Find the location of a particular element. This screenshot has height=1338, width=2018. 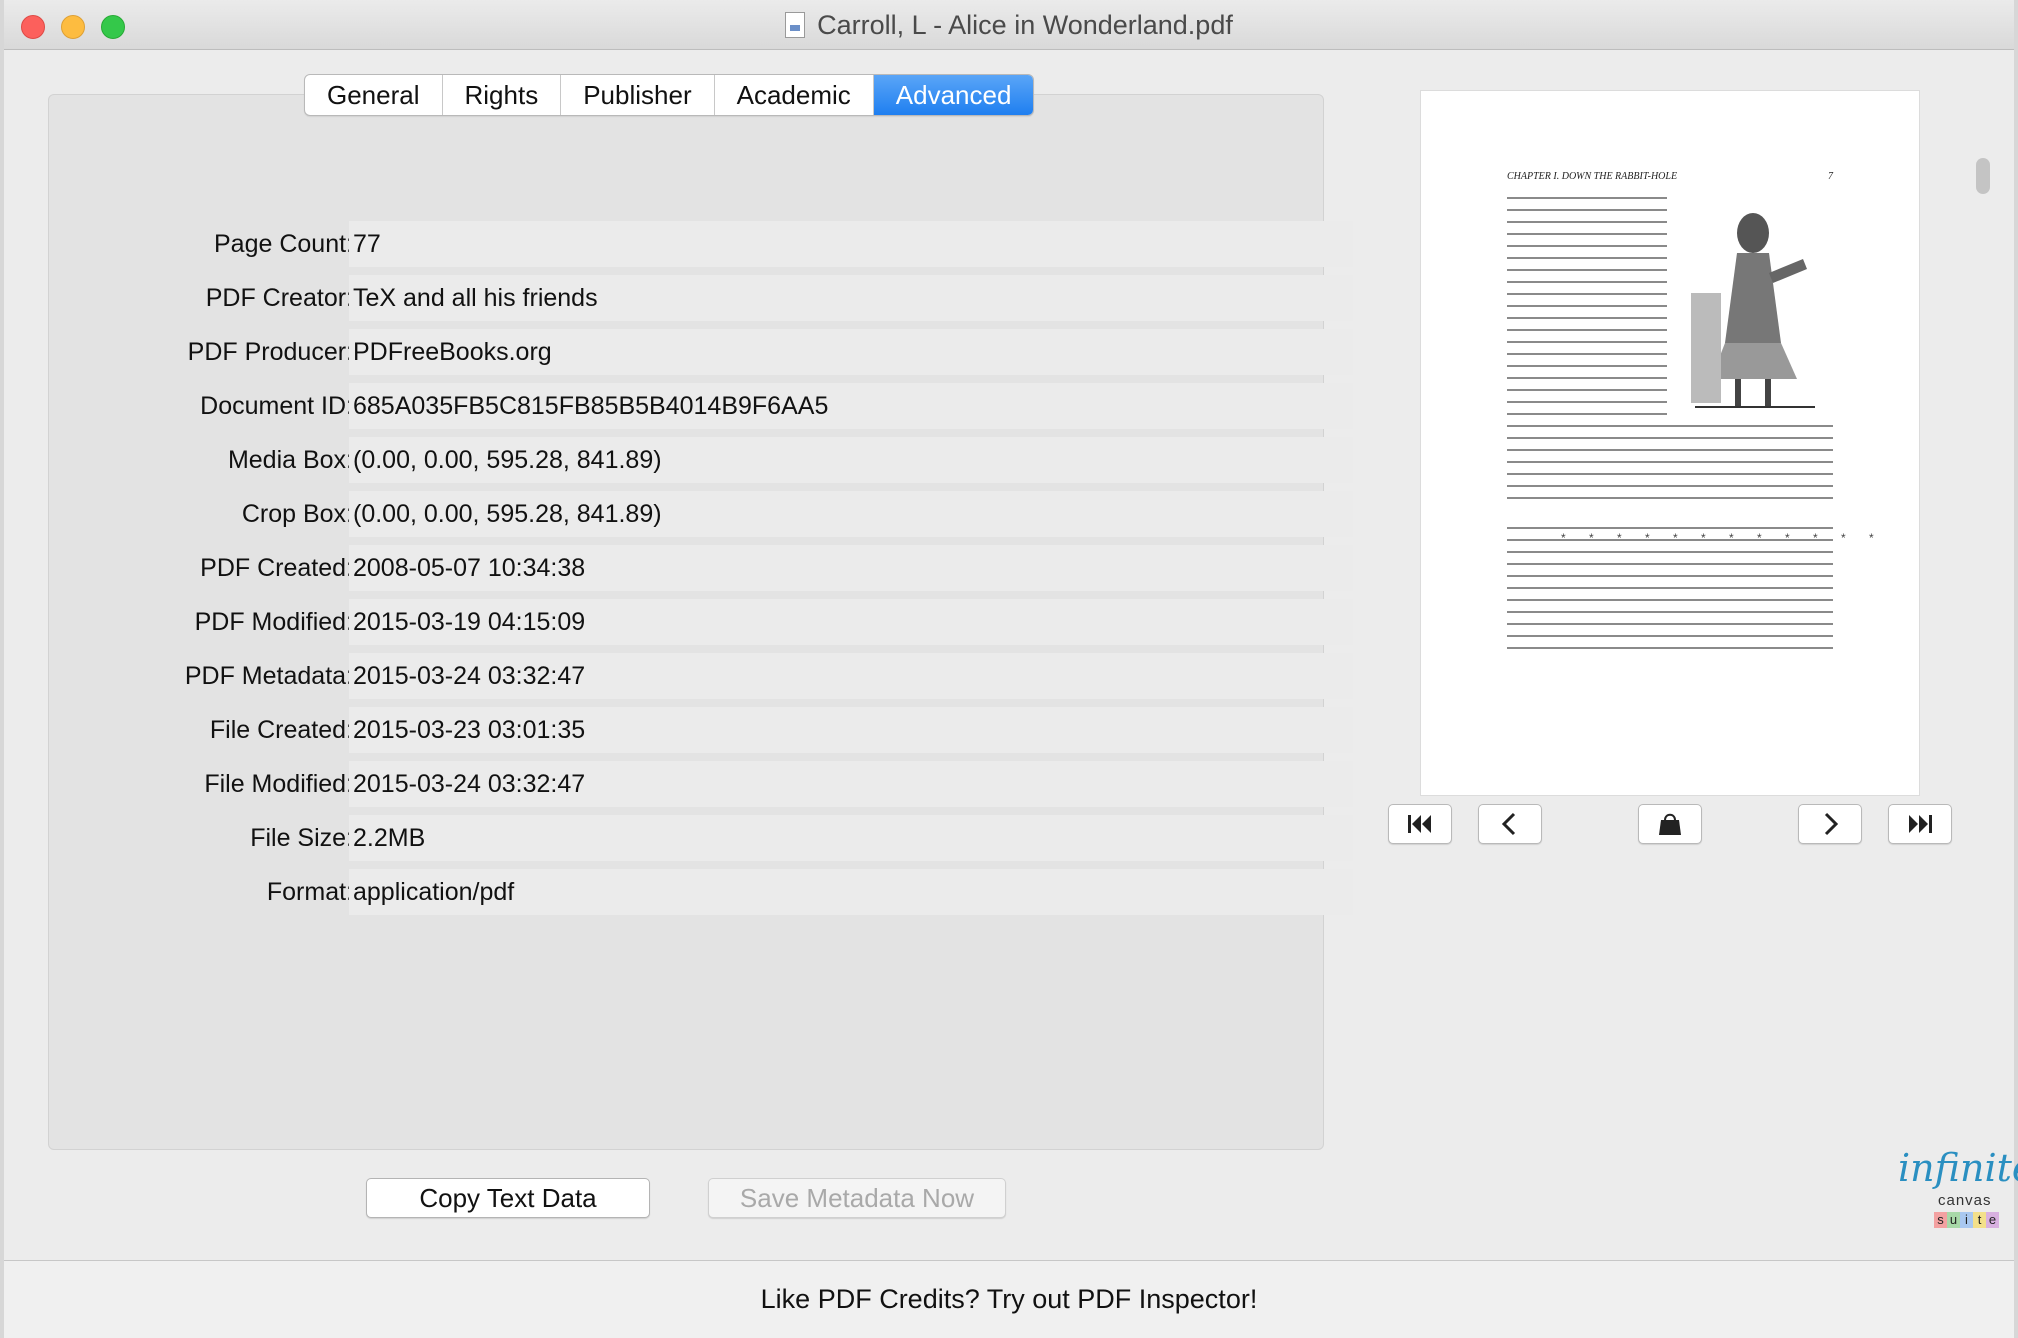

next-page-button is located at coordinates (1830, 824).